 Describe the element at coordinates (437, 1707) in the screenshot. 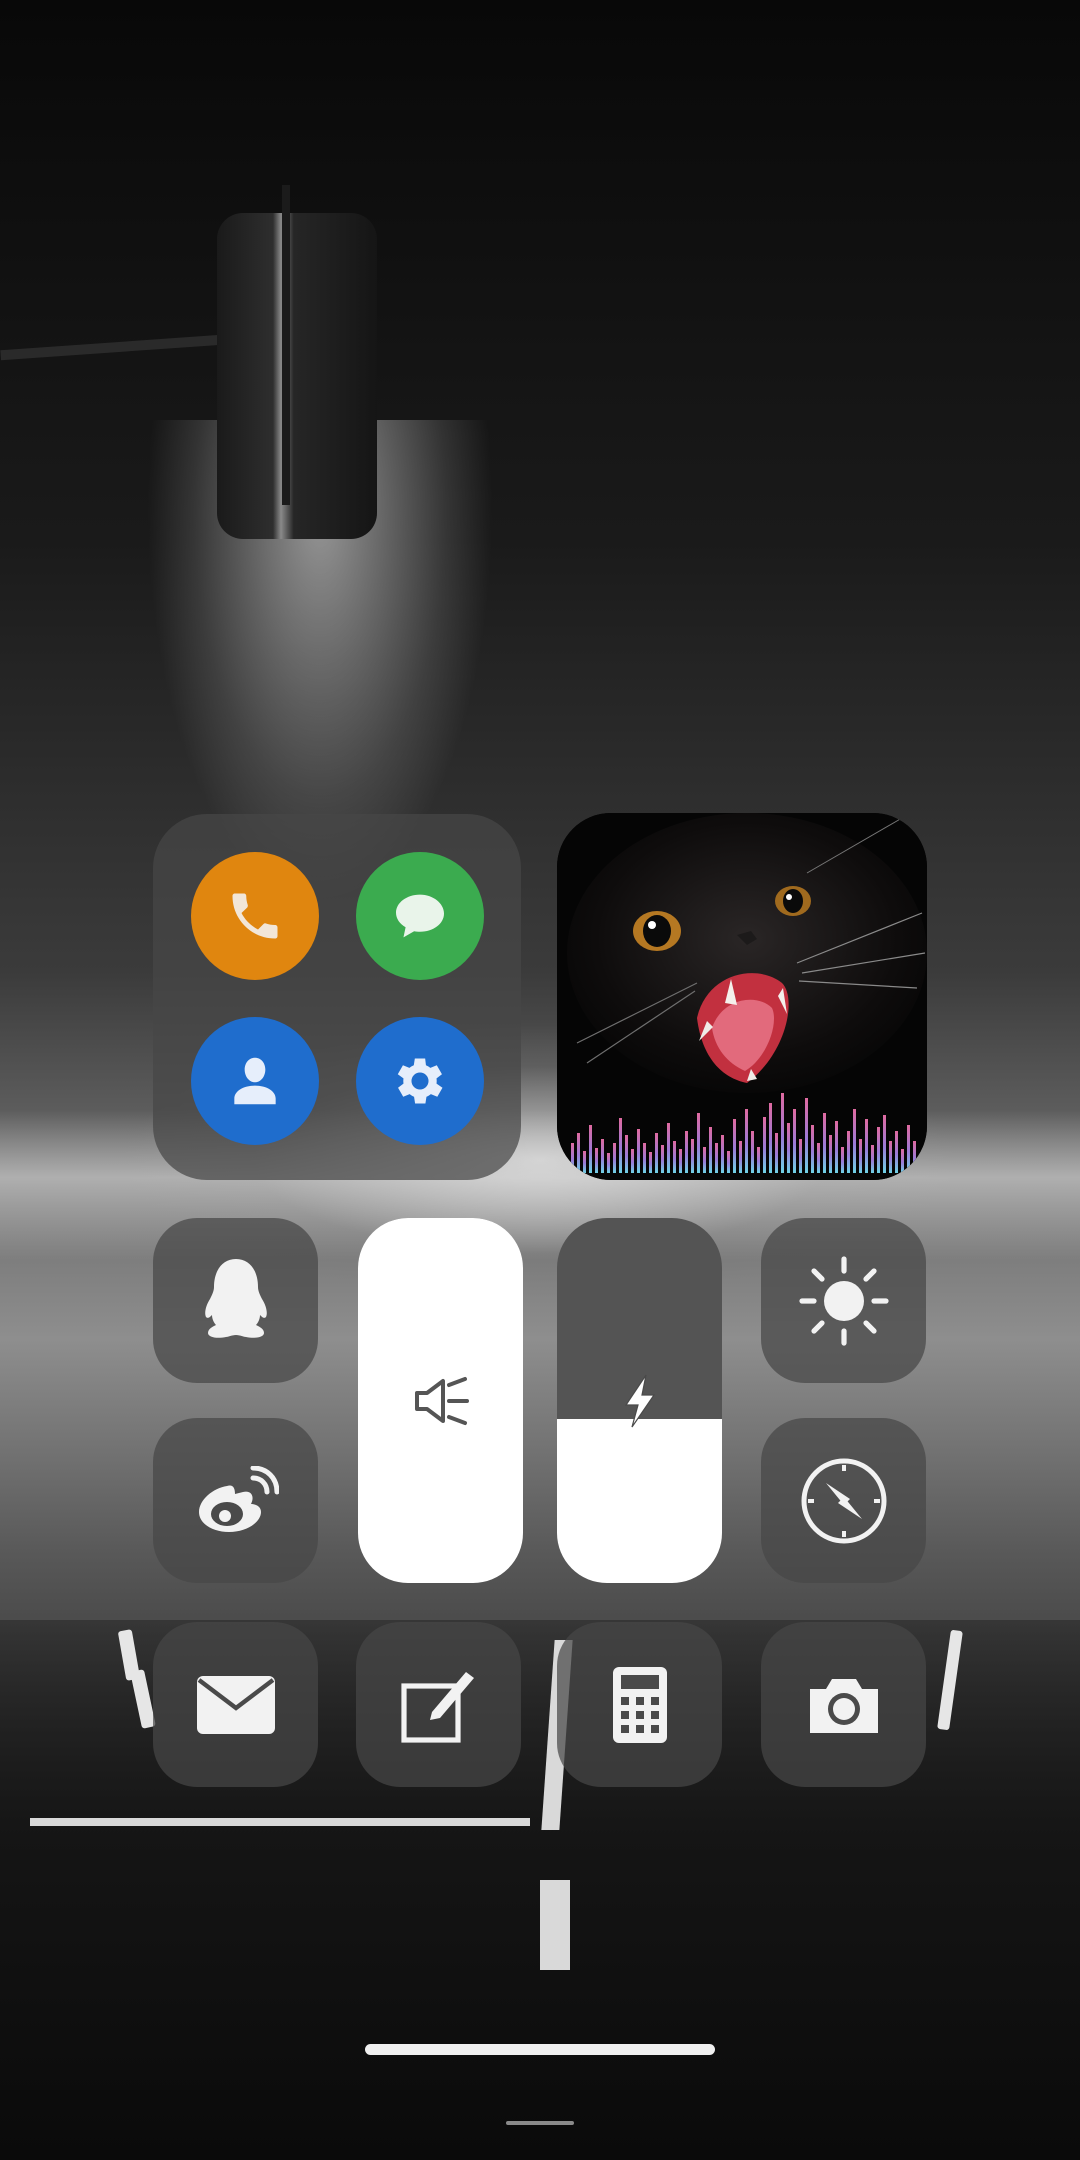

I see `note-edit-icon` at that location.